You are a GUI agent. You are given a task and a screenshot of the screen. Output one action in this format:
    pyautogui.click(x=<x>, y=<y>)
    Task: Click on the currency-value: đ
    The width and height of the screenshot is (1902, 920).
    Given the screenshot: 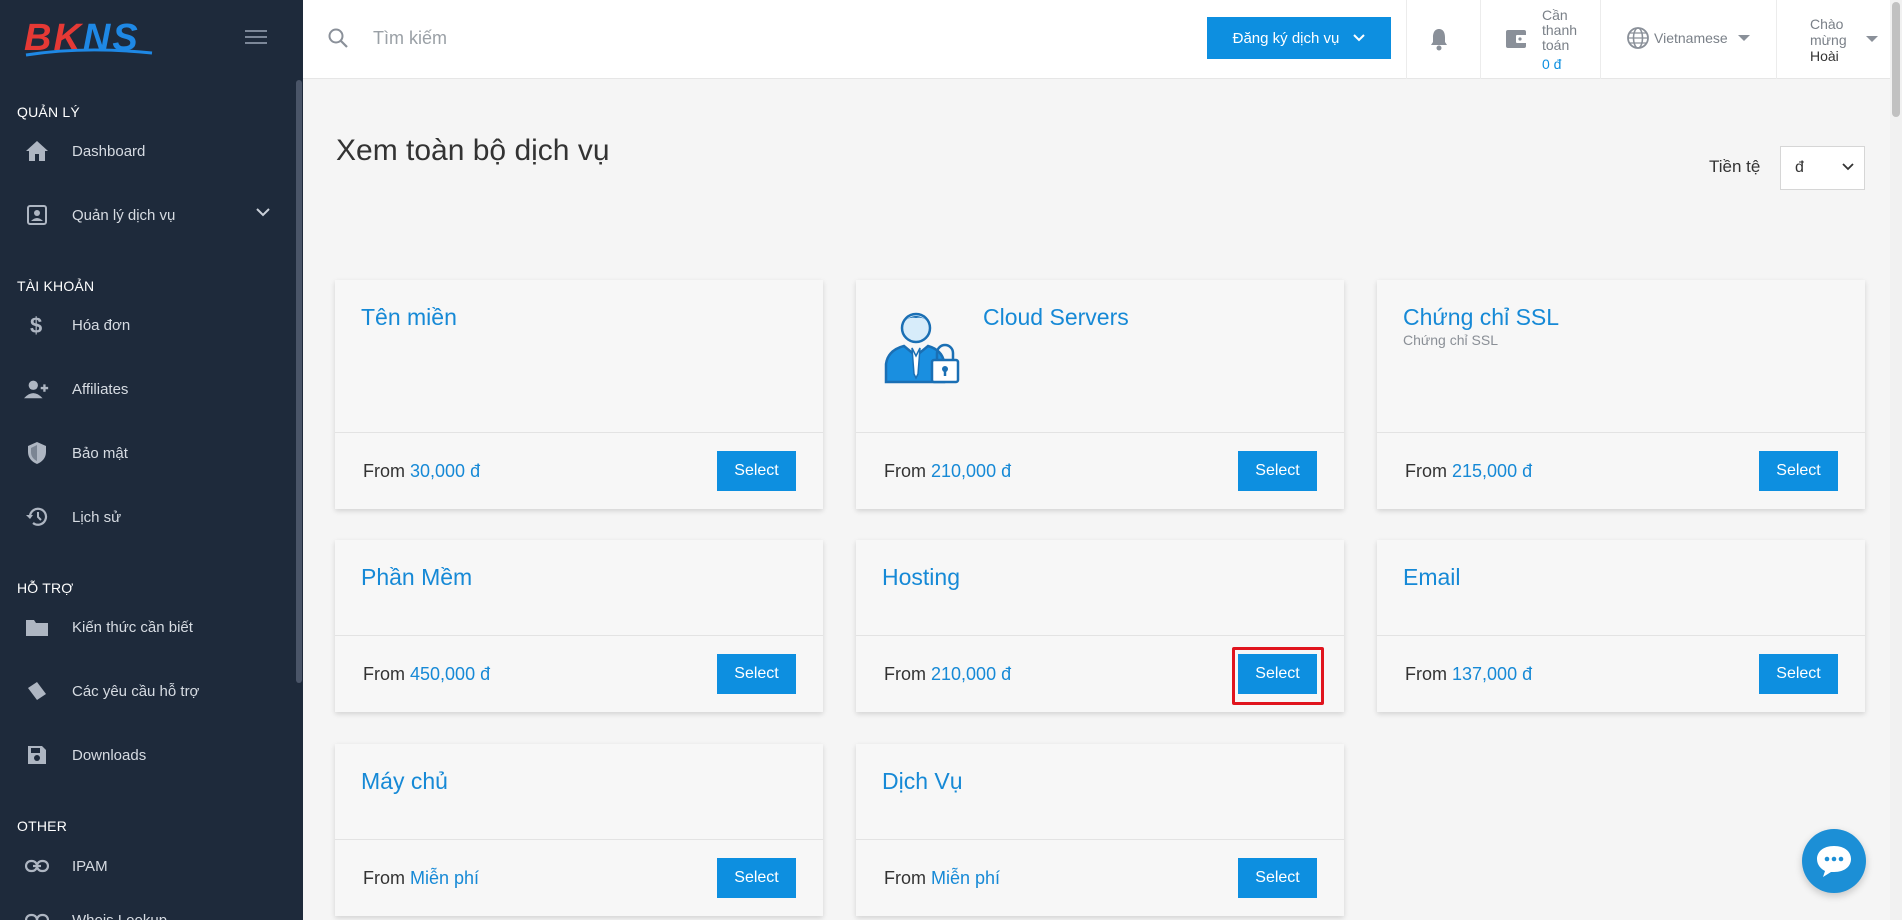 What is the action you would take?
    pyautogui.click(x=1799, y=167)
    